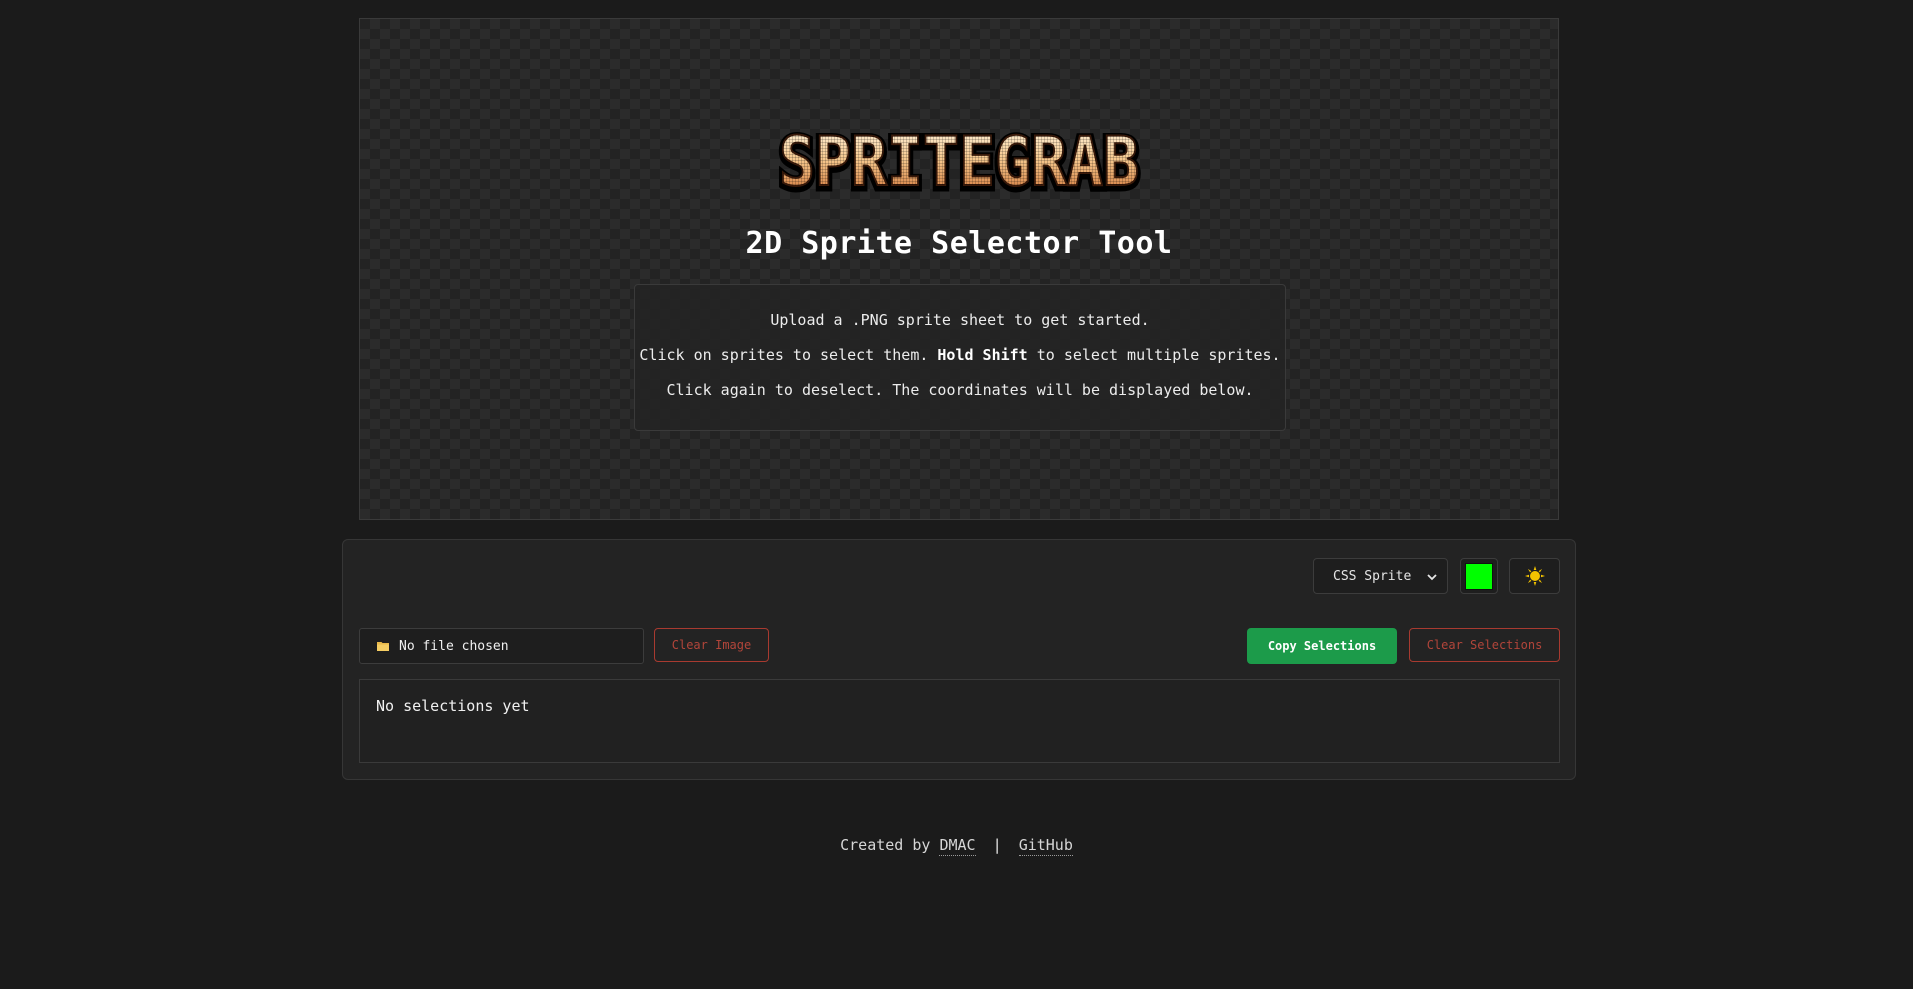  Describe the element at coordinates (383, 646) in the screenshot. I see `folder-icon` at that location.